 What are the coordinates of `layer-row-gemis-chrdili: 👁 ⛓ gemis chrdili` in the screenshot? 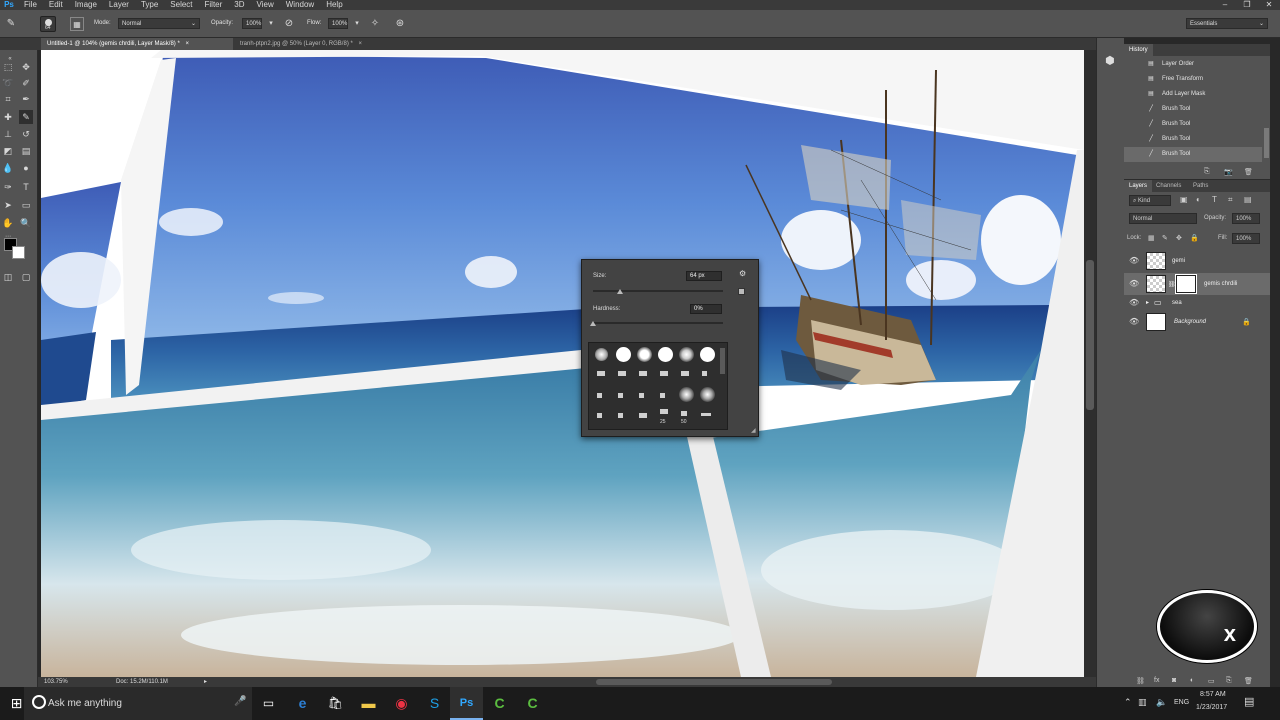 It's located at (1197, 284).